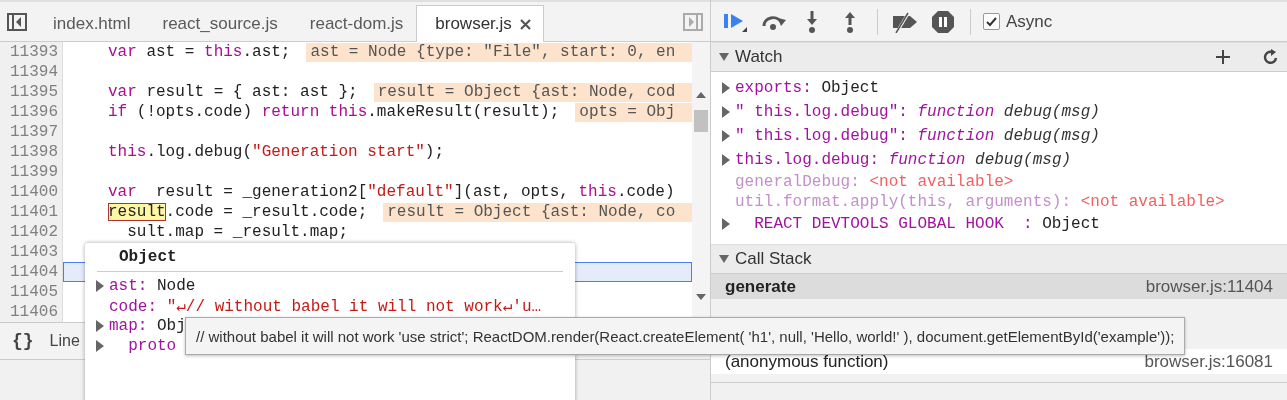  I want to click on watch-expression: this.log.debug: function debug(msg), so click(903, 160).